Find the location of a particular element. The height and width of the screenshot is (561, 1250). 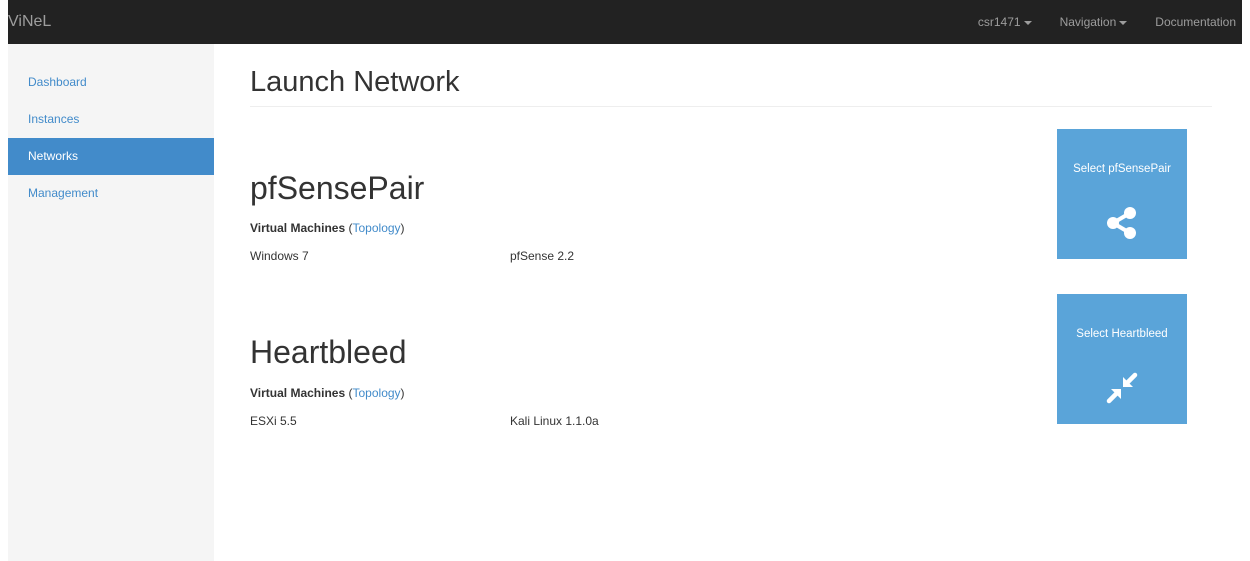

network-name: Heartbleed is located at coordinates (328, 352).